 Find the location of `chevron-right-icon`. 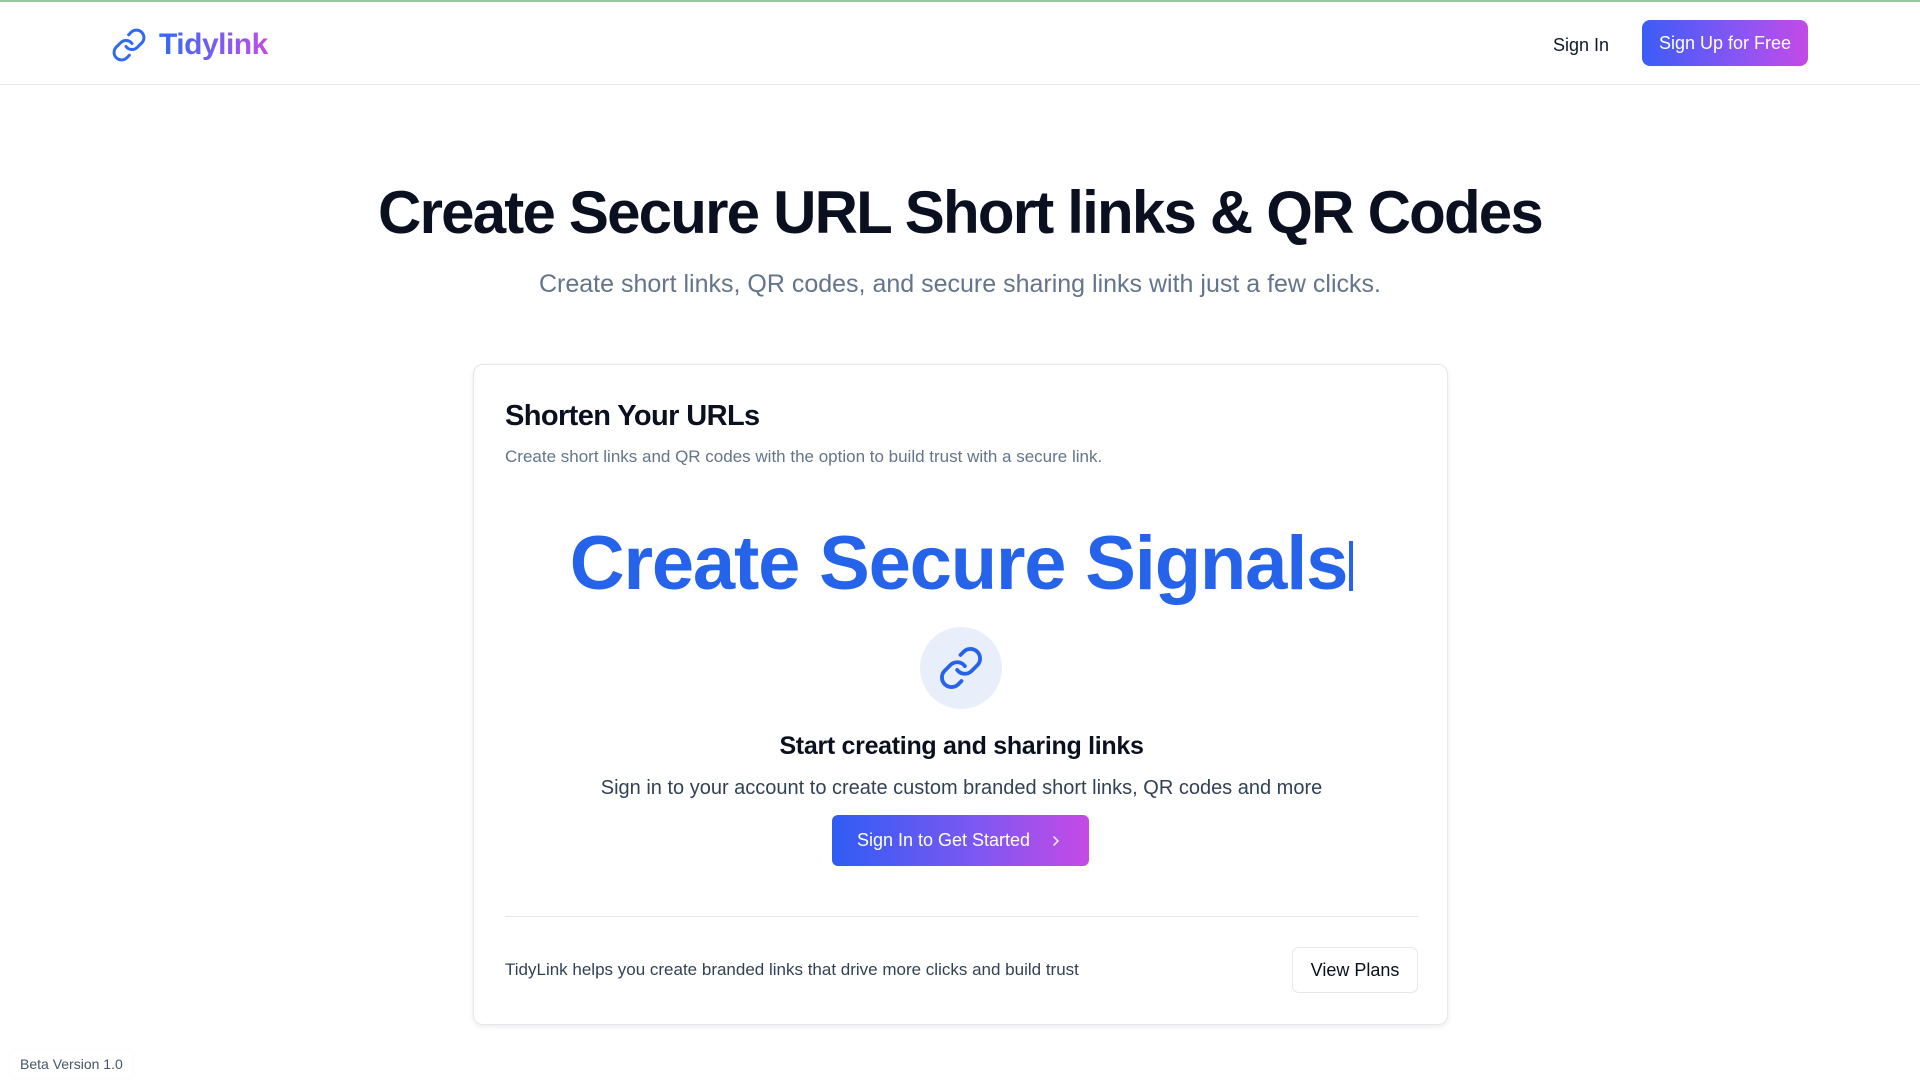

chevron-right-icon is located at coordinates (1056, 840).